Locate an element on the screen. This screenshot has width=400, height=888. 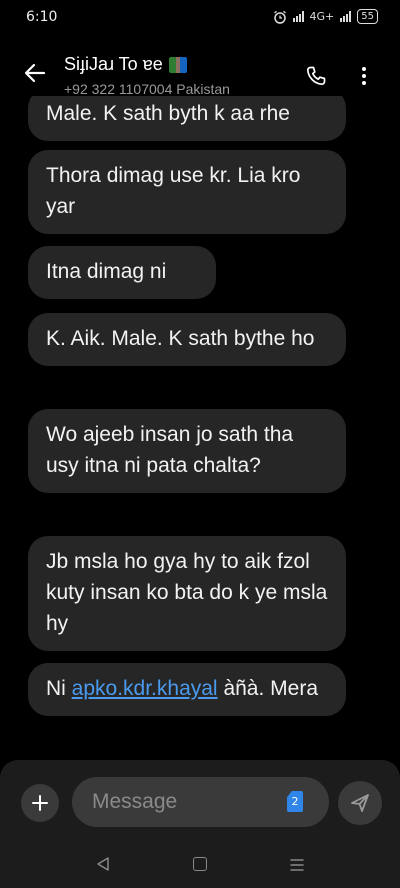
attach-button is located at coordinates (40, 803).